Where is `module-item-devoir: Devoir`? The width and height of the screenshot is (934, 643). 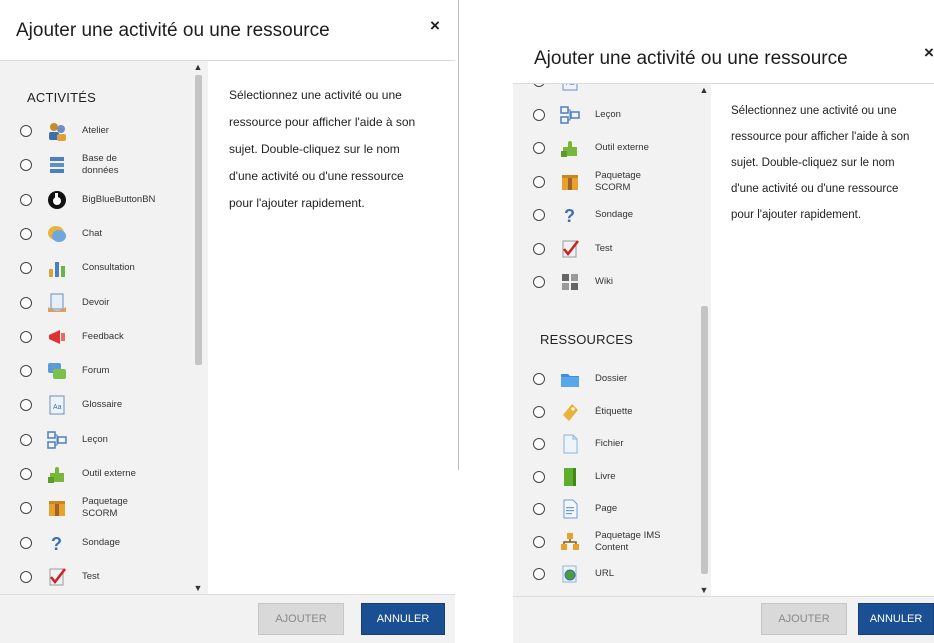 module-item-devoir: Devoir is located at coordinates (54, 303).